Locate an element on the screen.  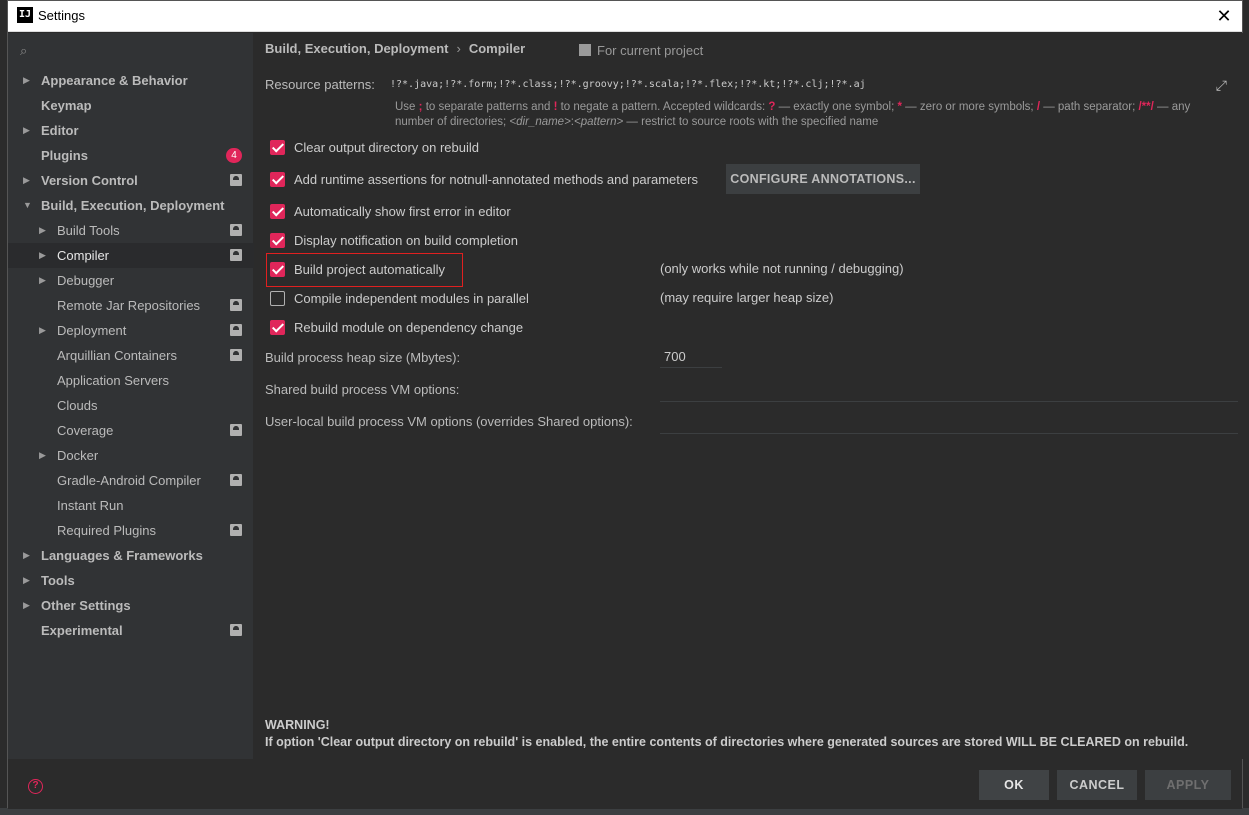
compile-parallel-label: Compile independent modules in parallel is located at coordinates (411, 298).